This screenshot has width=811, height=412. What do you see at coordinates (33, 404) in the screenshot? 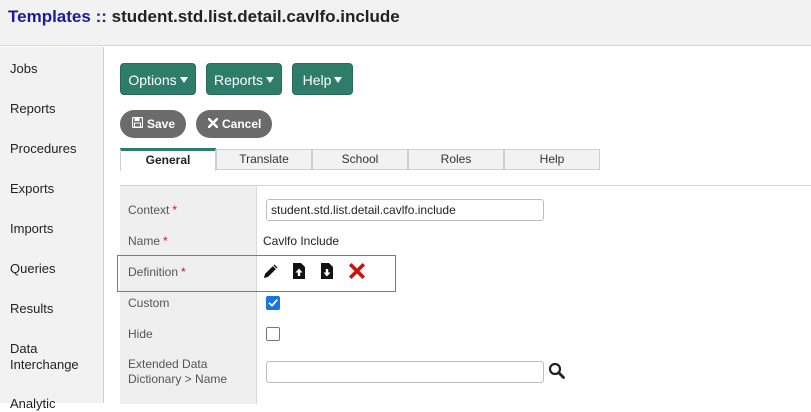
I see `sidebar-item-analytic: Analytic` at bounding box center [33, 404].